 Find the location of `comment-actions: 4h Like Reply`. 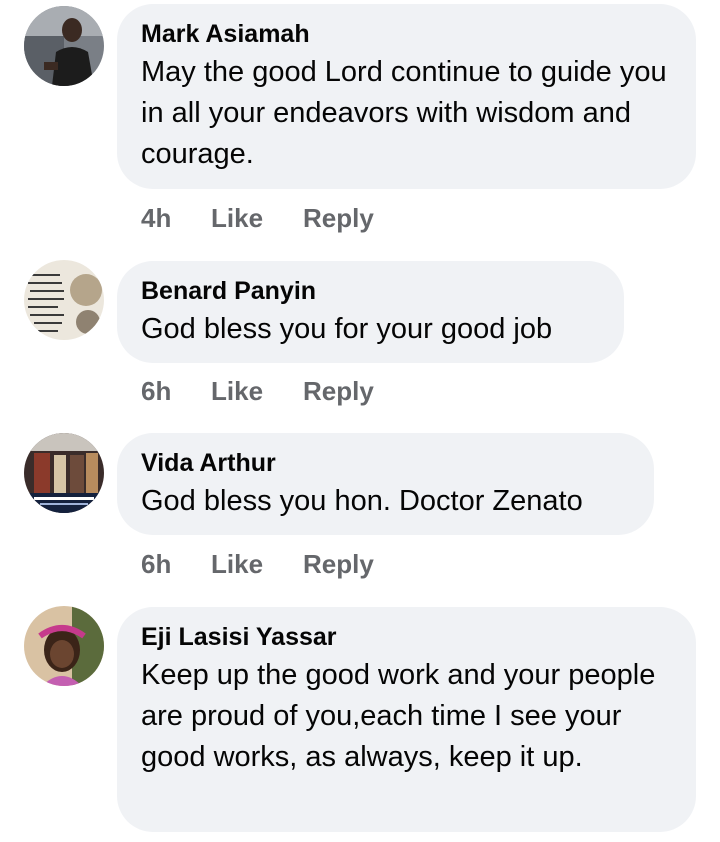

comment-actions: 4h Like Reply is located at coordinates (257, 218).